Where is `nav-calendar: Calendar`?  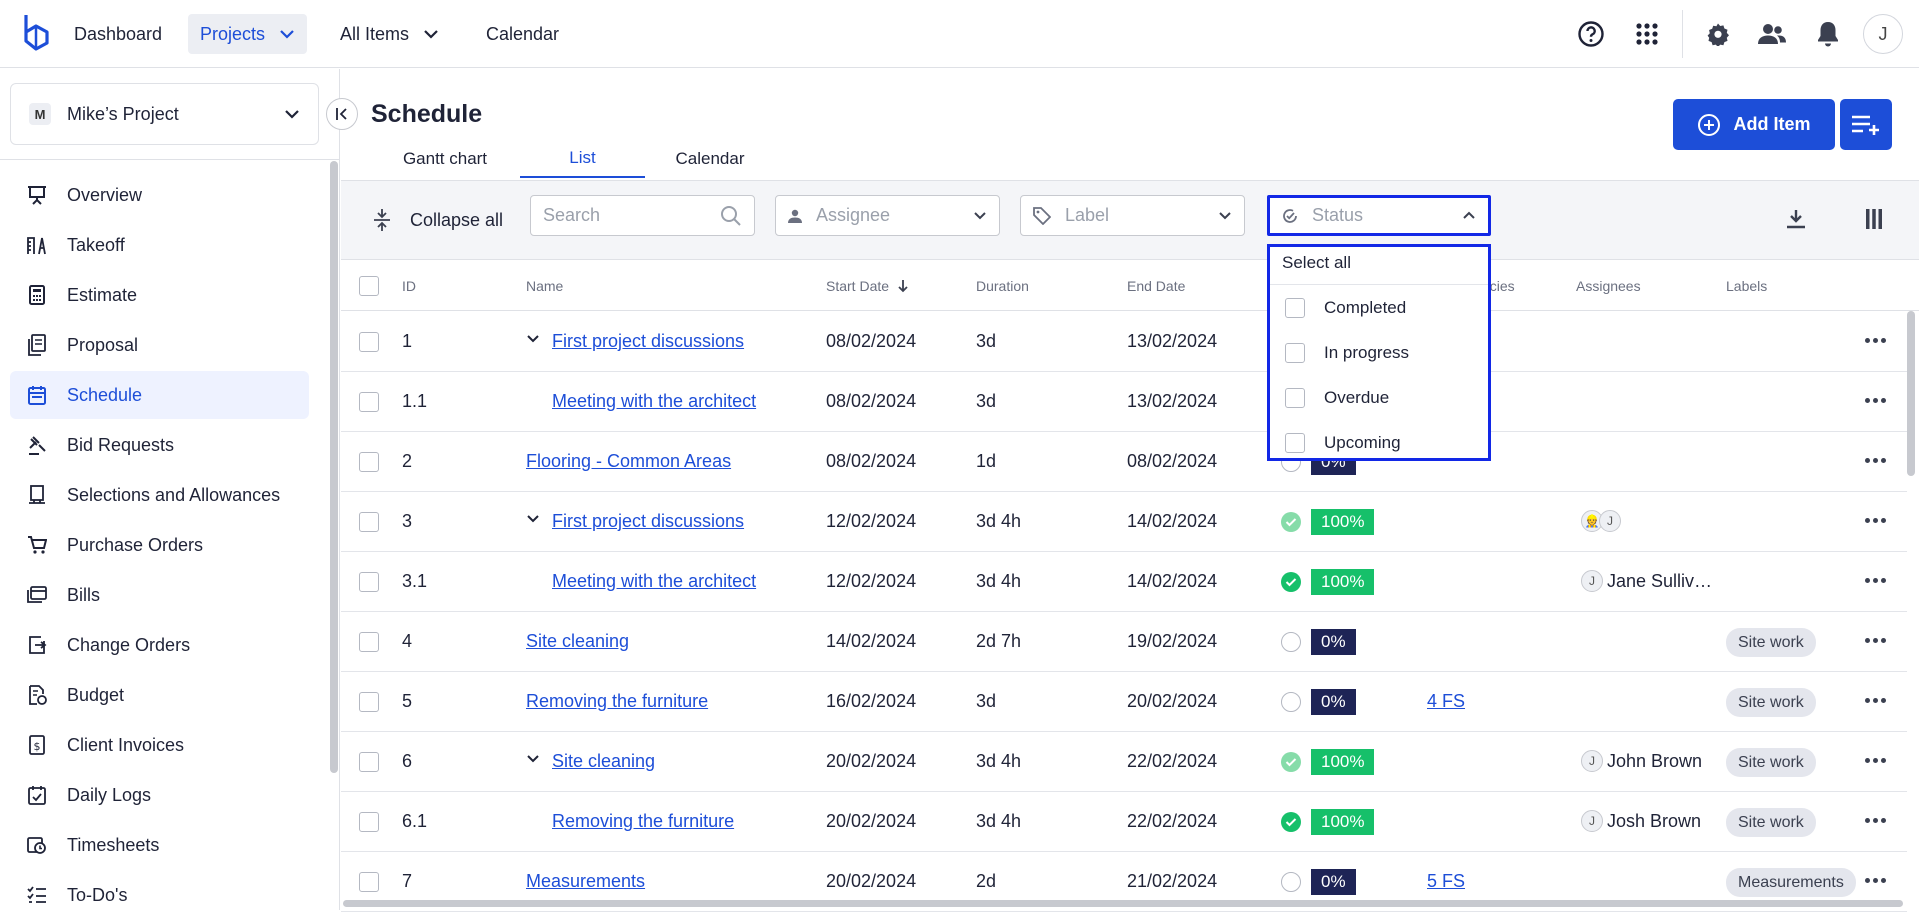
nav-calendar: Calendar is located at coordinates (522, 34).